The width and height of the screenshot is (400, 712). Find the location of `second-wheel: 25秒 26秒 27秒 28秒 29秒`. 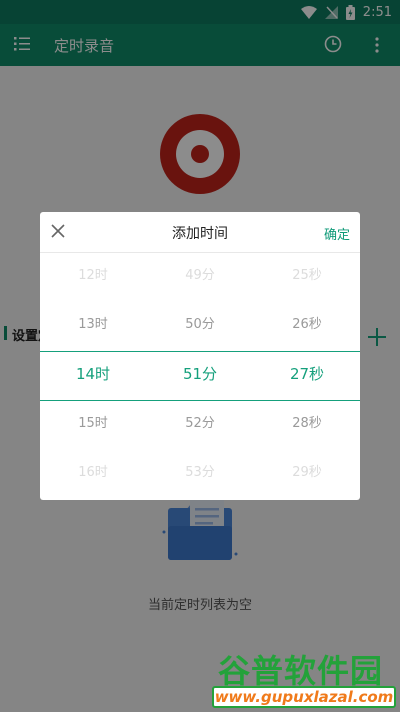

second-wheel: 25秒 26秒 27秒 28秒 29秒 is located at coordinates (307, 376).